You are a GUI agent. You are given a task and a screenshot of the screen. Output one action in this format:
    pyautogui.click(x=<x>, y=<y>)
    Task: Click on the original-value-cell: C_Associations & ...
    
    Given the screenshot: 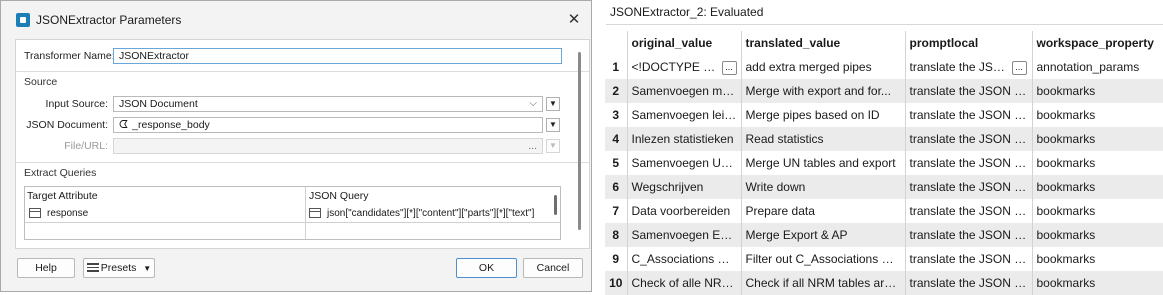 What is the action you would take?
    pyautogui.click(x=683, y=259)
    